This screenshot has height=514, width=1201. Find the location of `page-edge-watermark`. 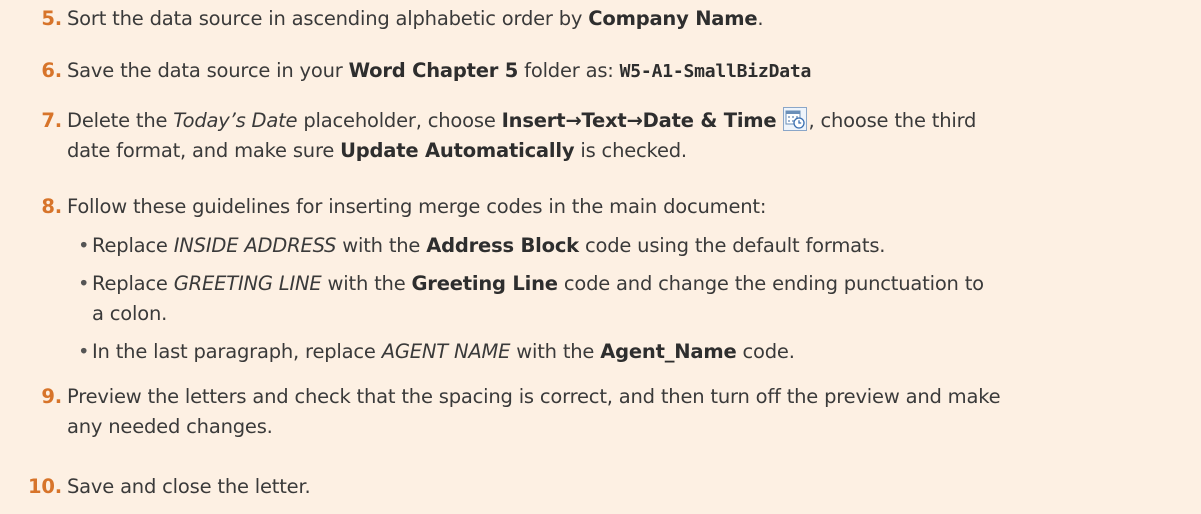

page-edge-watermark is located at coordinates (6, 257).